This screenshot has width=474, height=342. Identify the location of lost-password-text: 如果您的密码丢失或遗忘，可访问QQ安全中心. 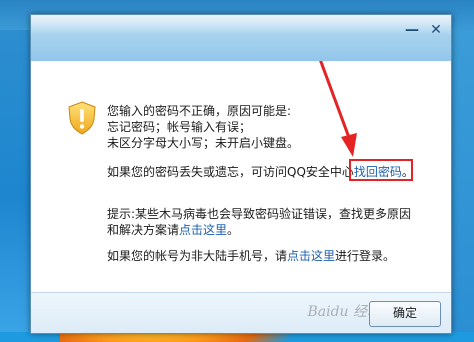
(230, 172).